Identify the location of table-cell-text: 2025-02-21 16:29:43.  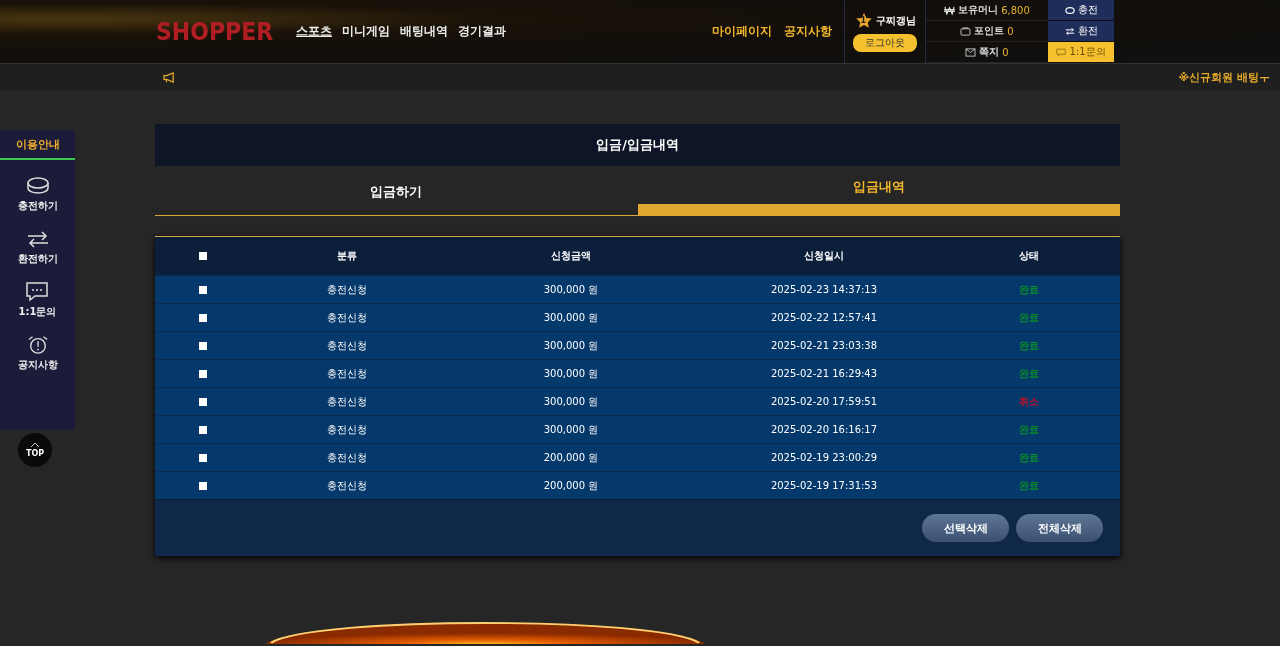
(824, 373).